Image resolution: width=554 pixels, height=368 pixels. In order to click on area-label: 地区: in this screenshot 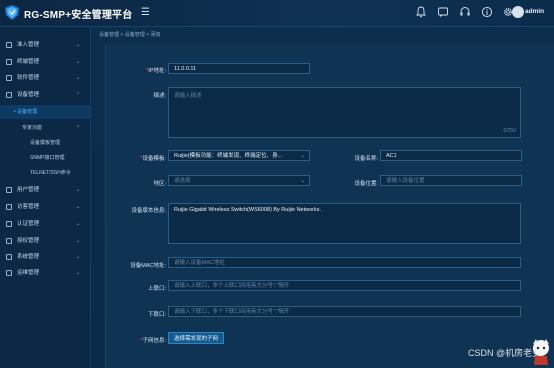, I will do `click(159, 184)`.